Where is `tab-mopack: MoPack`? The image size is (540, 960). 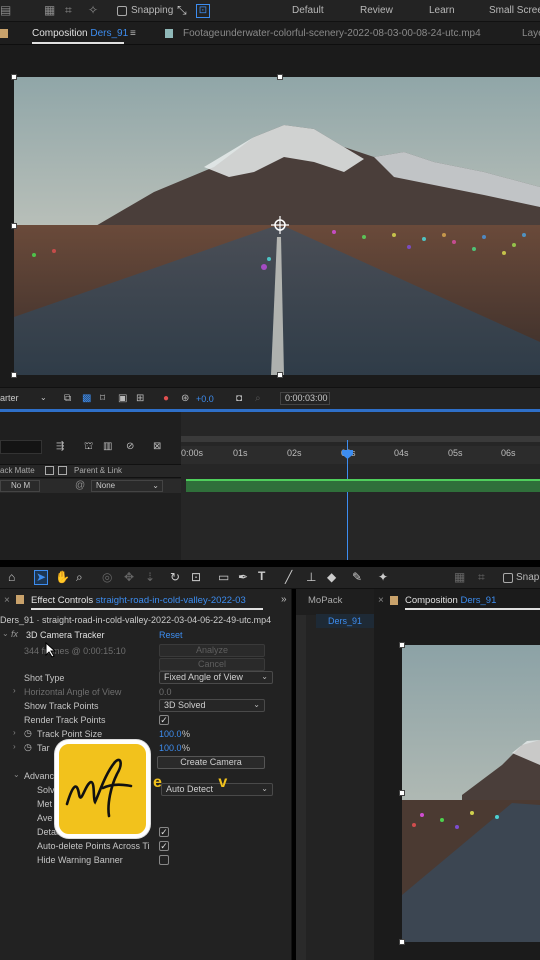
tab-mopack: MoPack is located at coordinates (325, 600).